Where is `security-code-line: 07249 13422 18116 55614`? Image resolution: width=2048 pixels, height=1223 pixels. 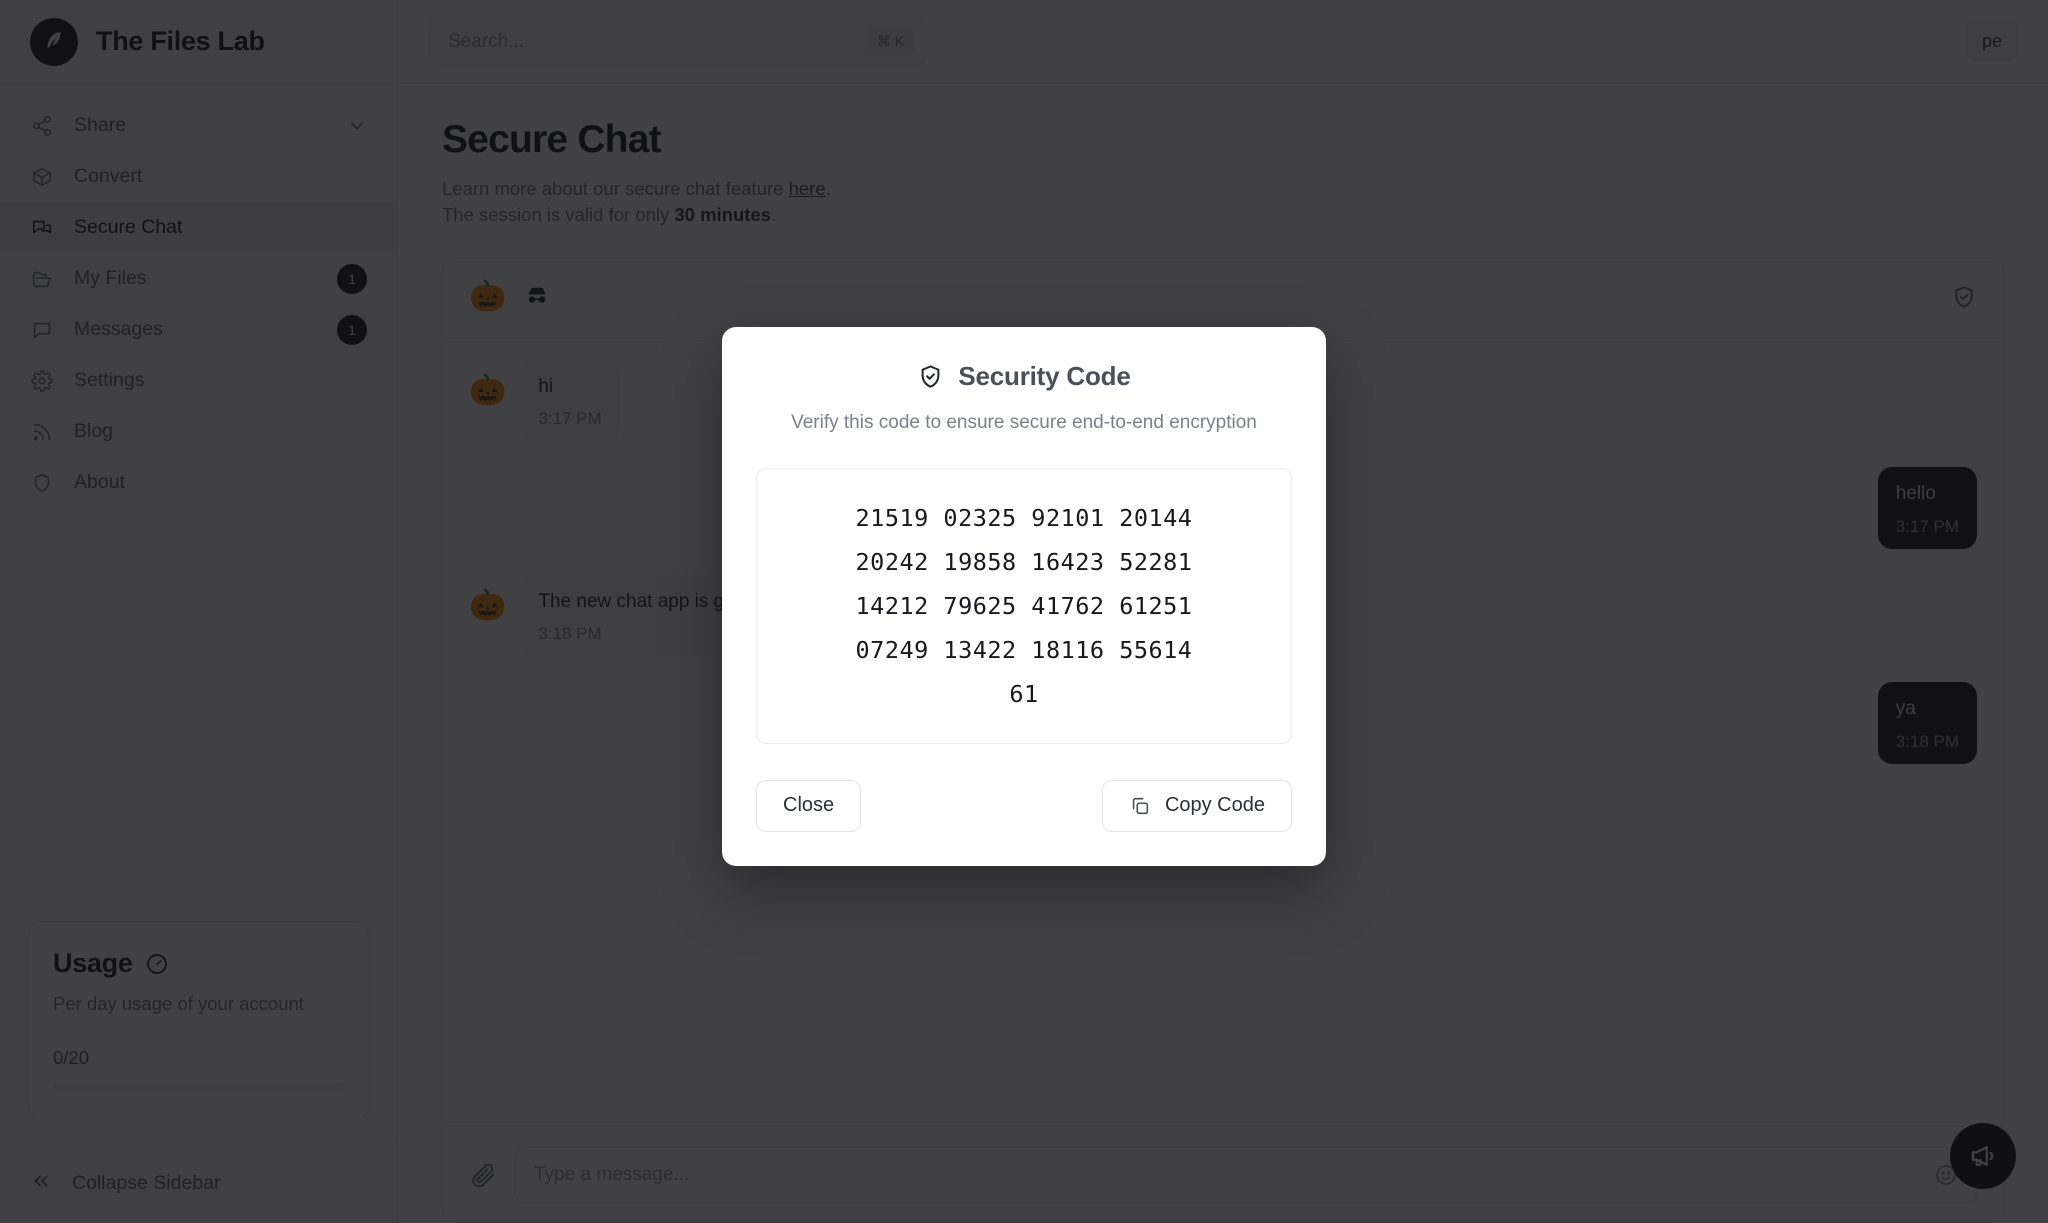 security-code-line: 07249 13422 18116 55614 is located at coordinates (1024, 649).